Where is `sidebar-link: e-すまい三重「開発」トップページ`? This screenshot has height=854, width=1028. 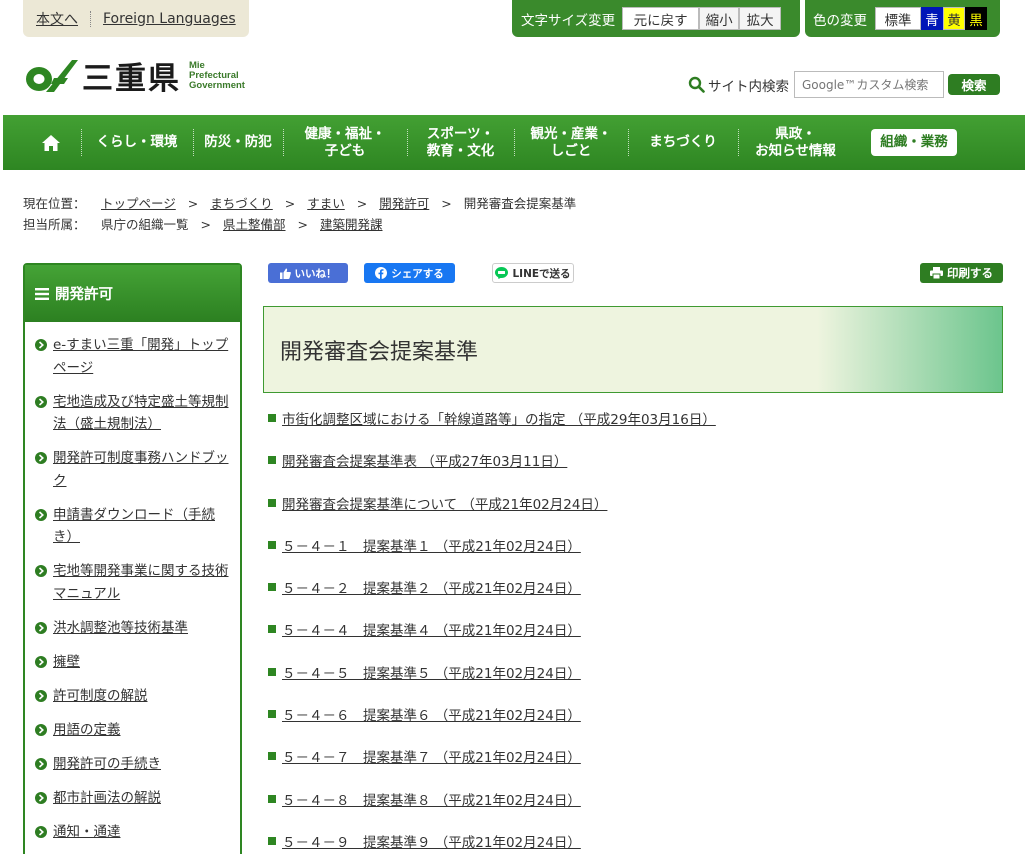
sidebar-link: e-すまい三重「開発」トップページ is located at coordinates (141, 356).